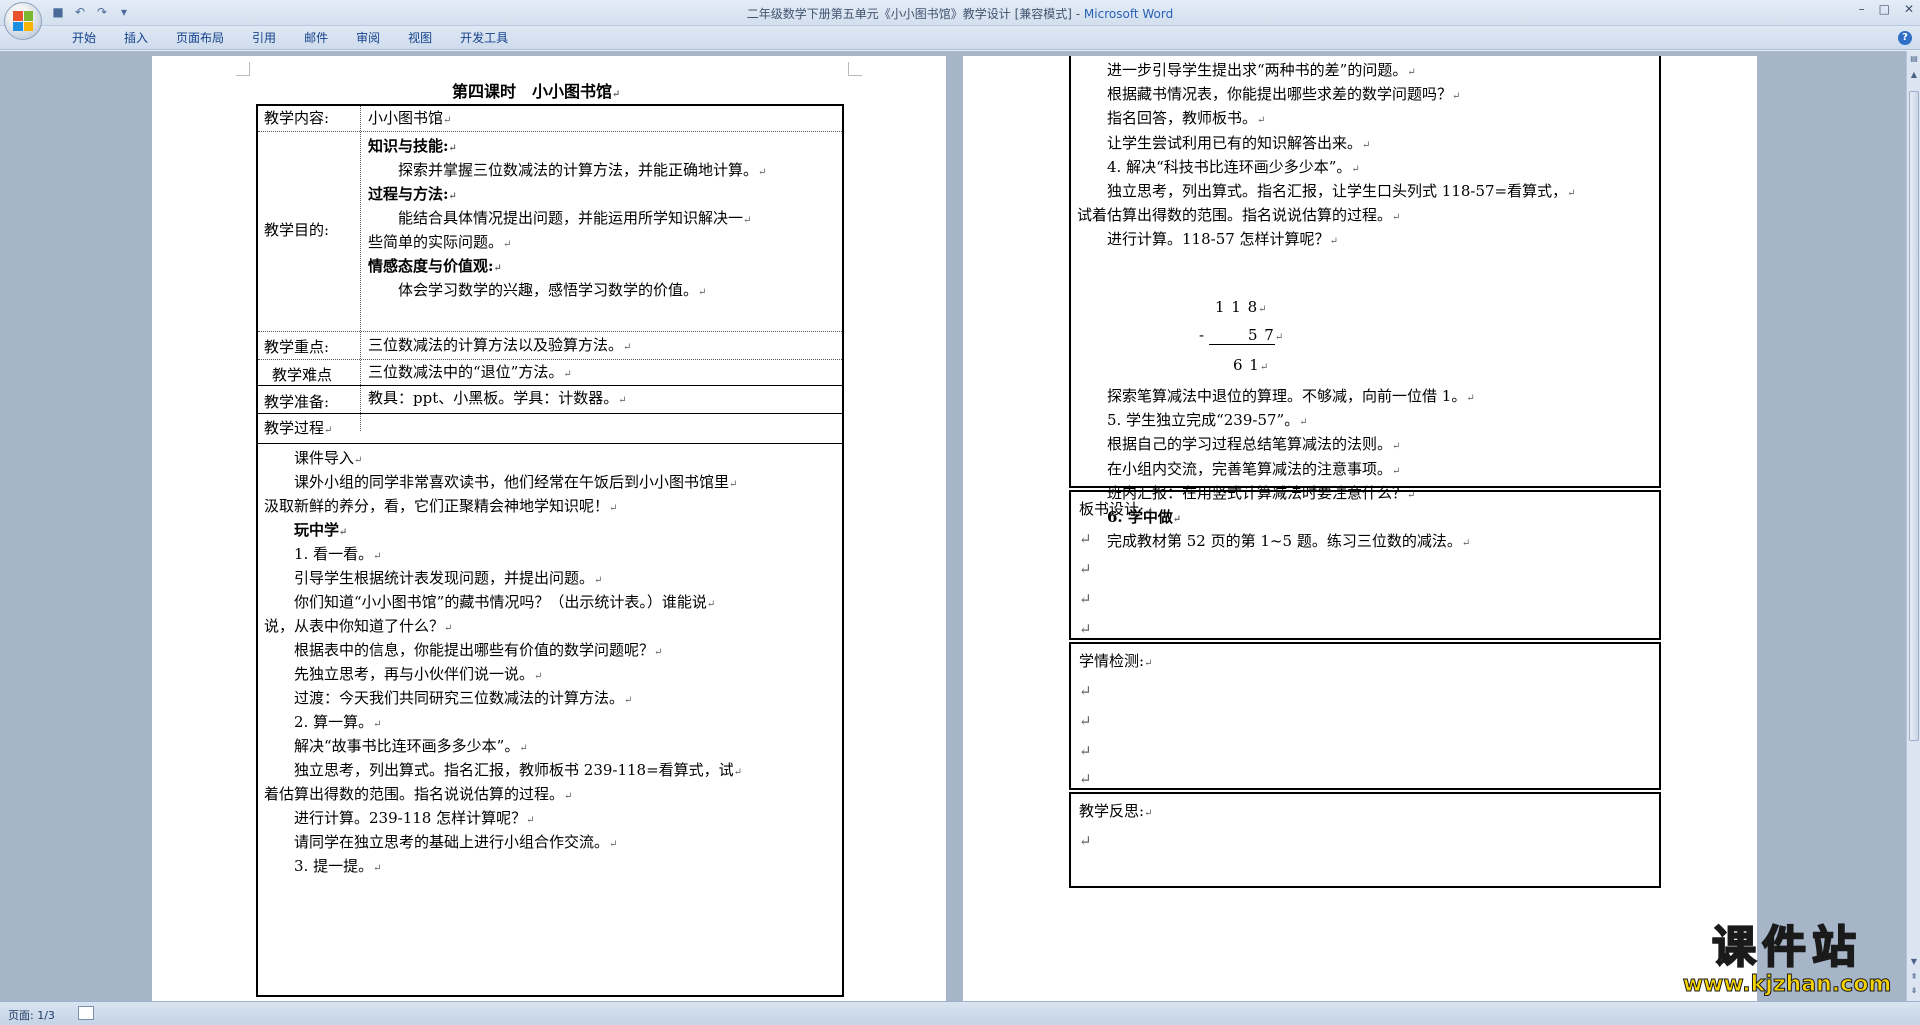 The height and width of the screenshot is (1025, 1920). I want to click on paragraph-line: 玩中学↵, so click(321, 530).